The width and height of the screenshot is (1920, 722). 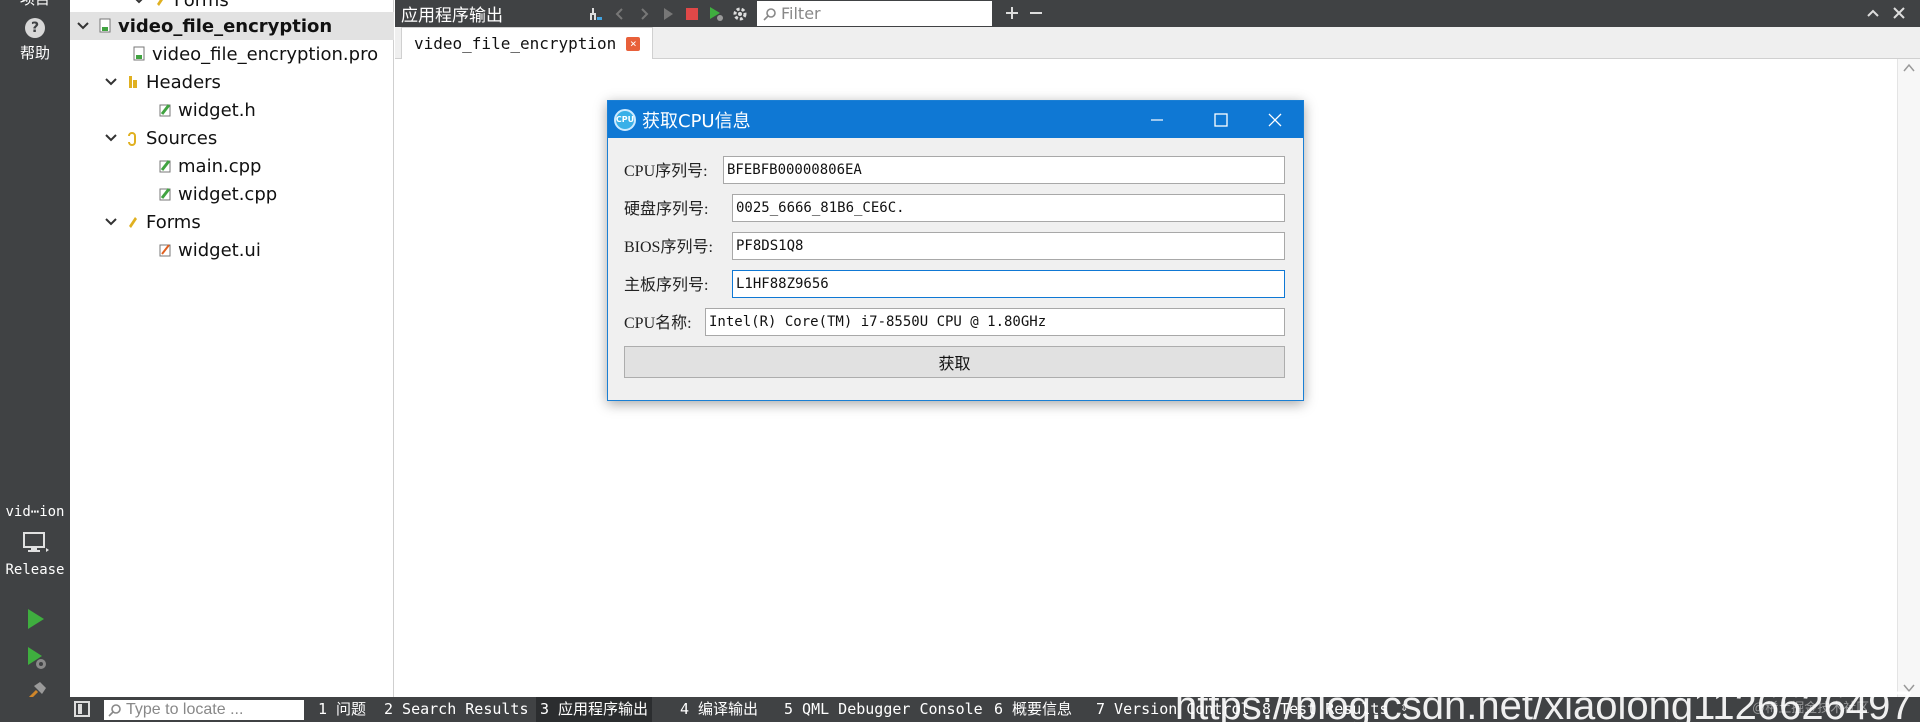 What do you see at coordinates (105, 25) in the screenshot?
I see `project-icon` at bounding box center [105, 25].